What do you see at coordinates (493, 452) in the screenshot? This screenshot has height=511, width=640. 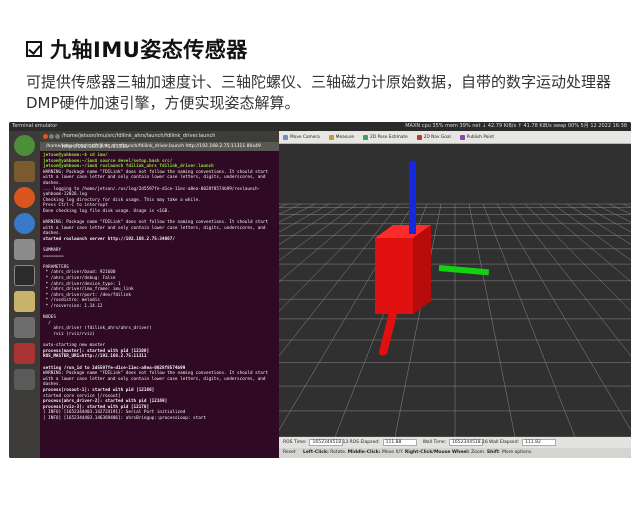 I see `hint-key-shift: Shift` at bounding box center [493, 452].